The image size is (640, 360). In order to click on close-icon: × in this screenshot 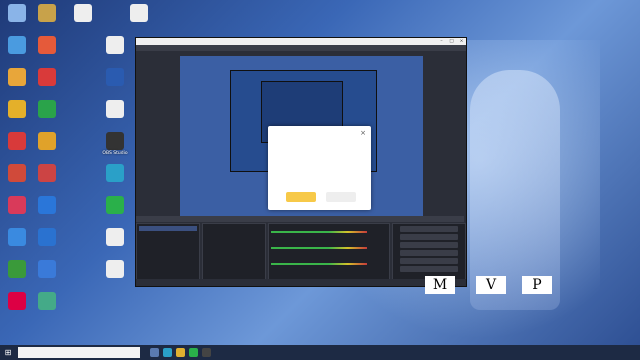, I will do `click(461, 41)`.